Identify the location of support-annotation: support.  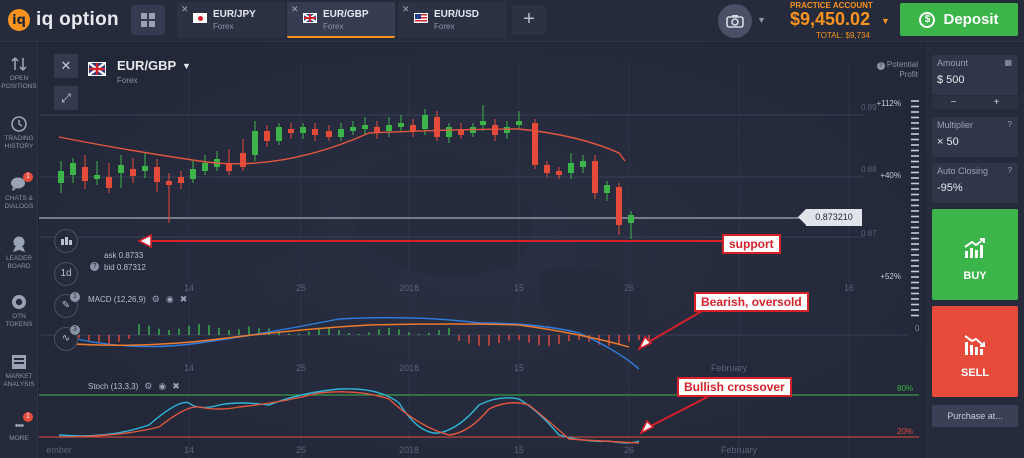
(751, 244).